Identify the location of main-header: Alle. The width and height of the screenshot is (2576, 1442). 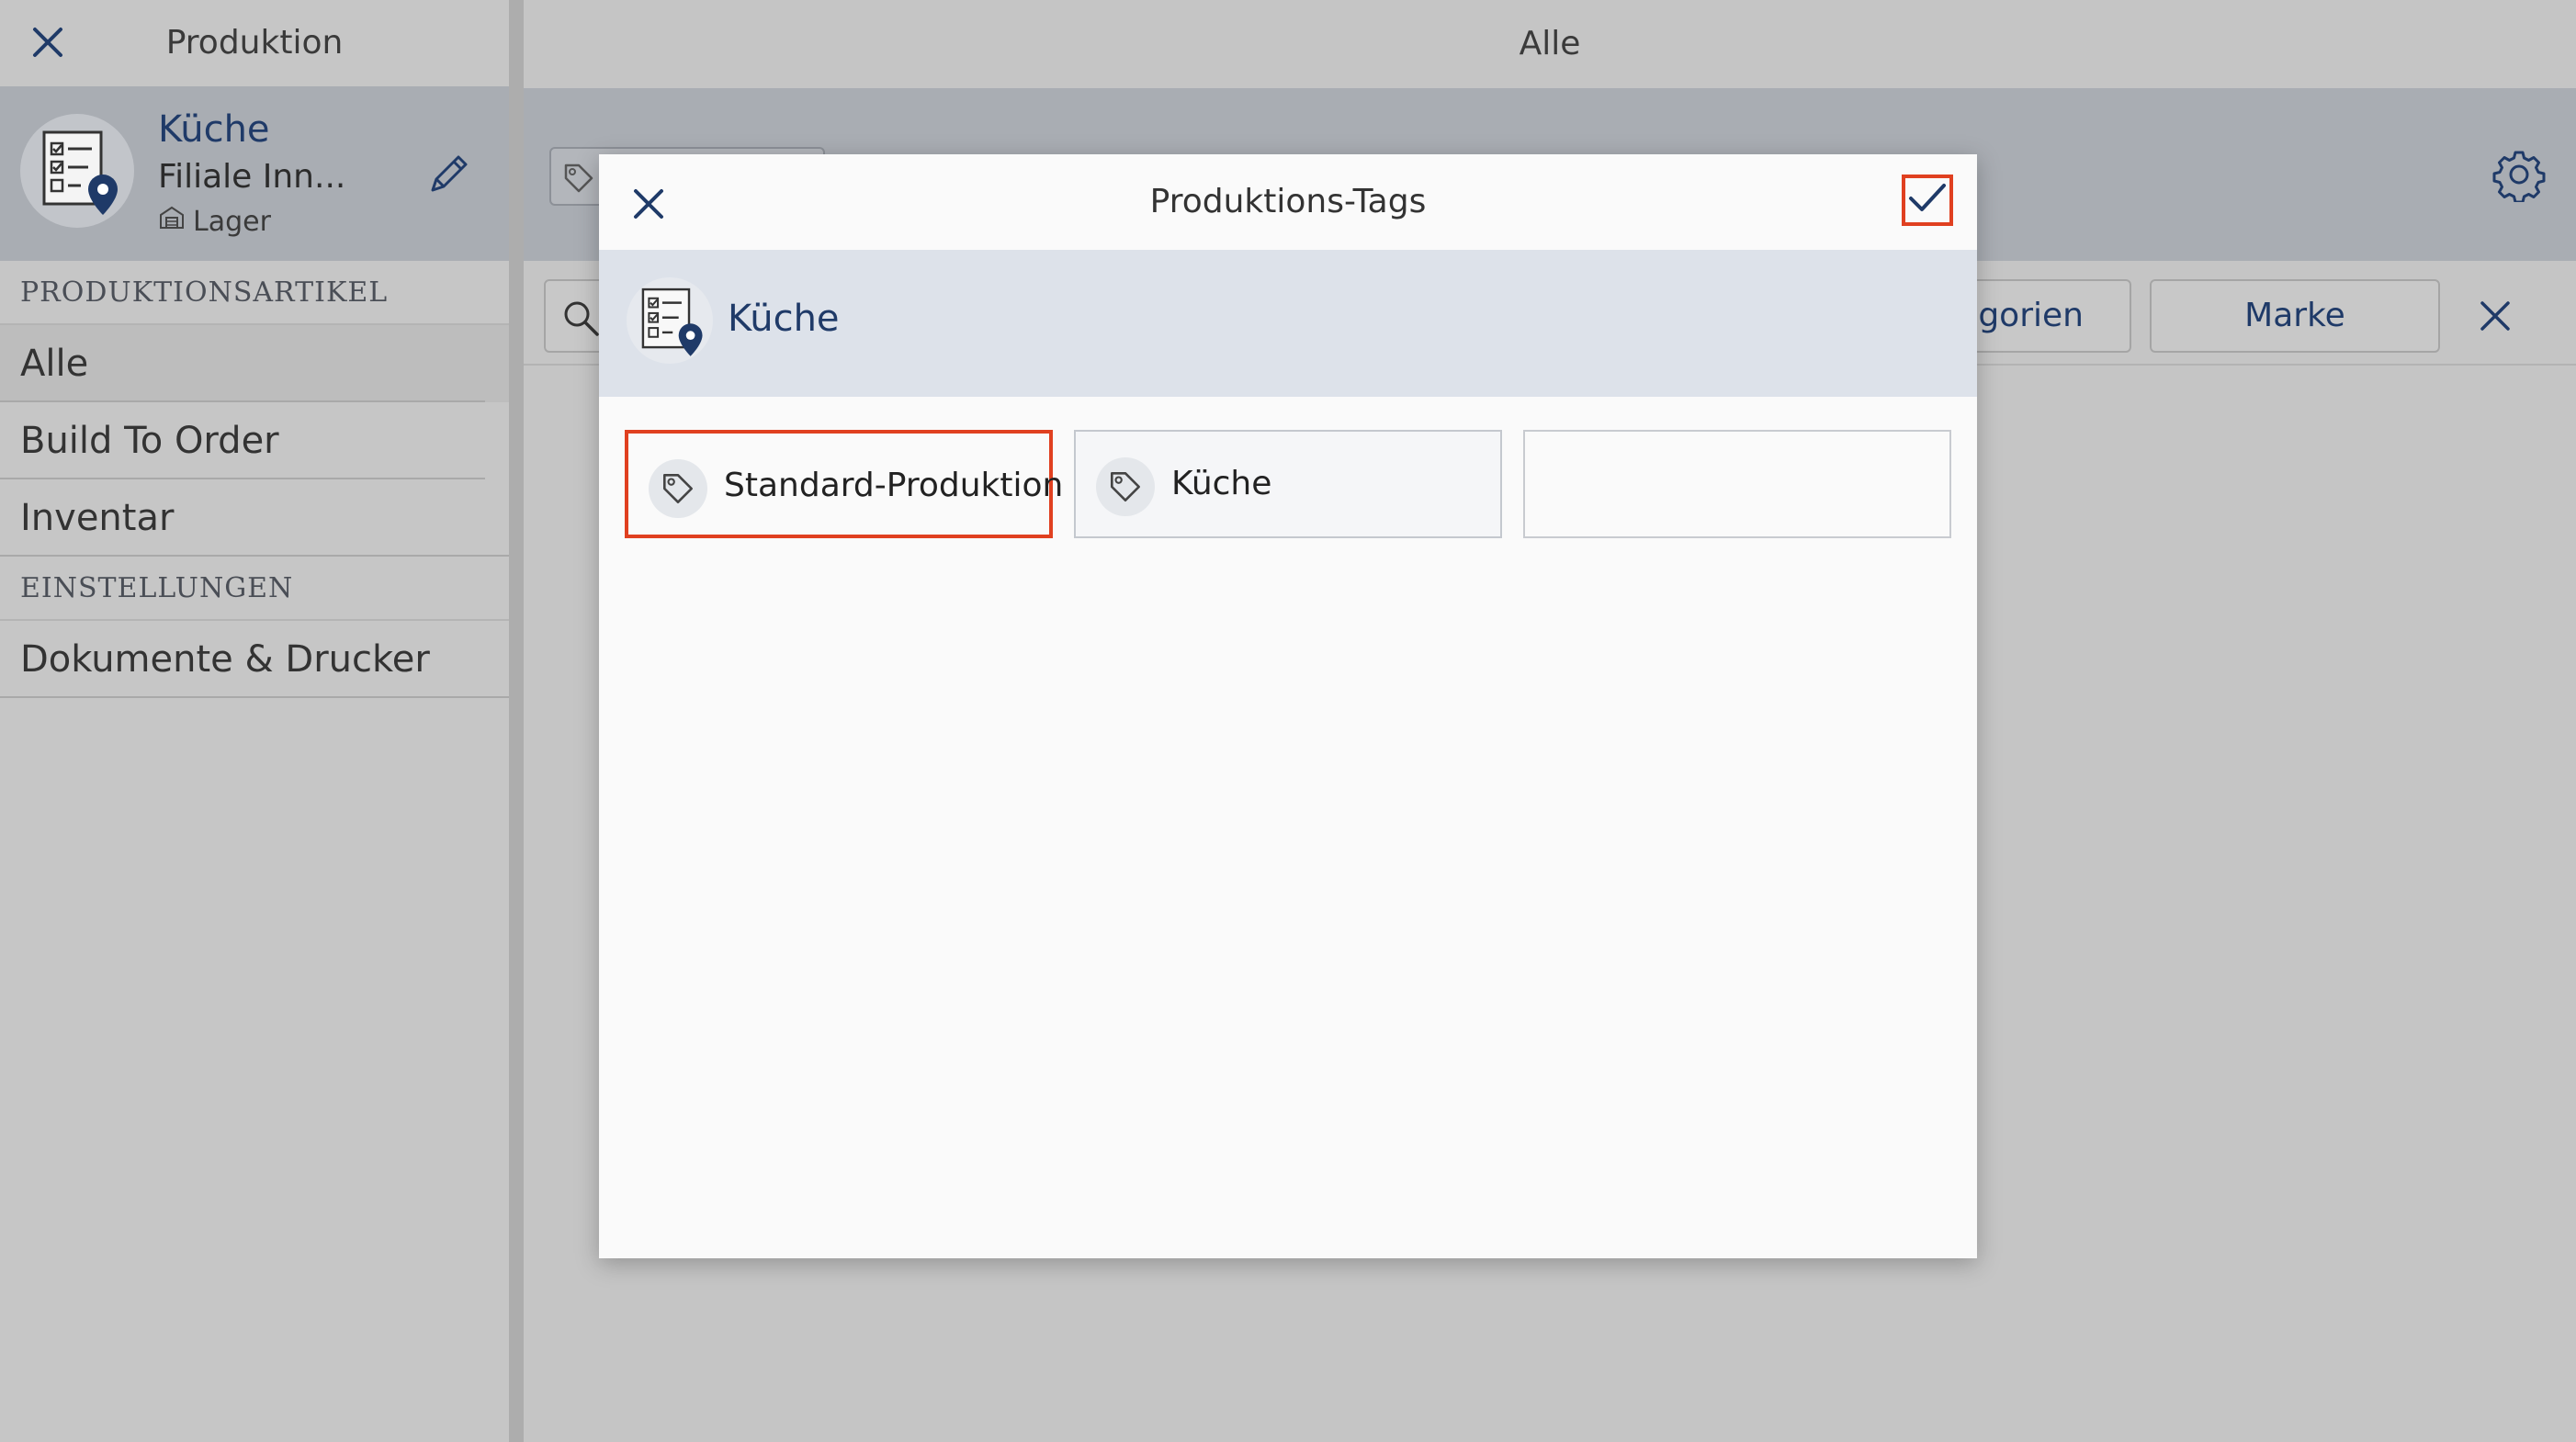
(1550, 44).